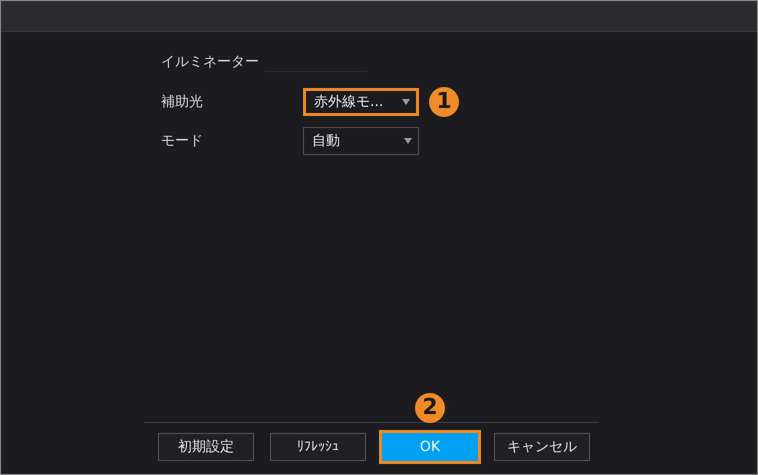  What do you see at coordinates (430, 408) in the screenshot?
I see `step-number-badge: 2` at bounding box center [430, 408].